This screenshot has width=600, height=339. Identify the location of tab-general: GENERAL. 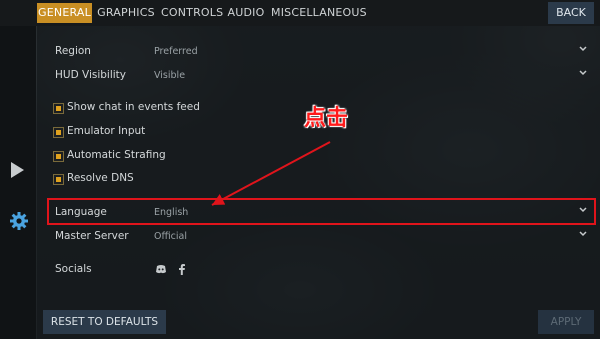
(64, 13).